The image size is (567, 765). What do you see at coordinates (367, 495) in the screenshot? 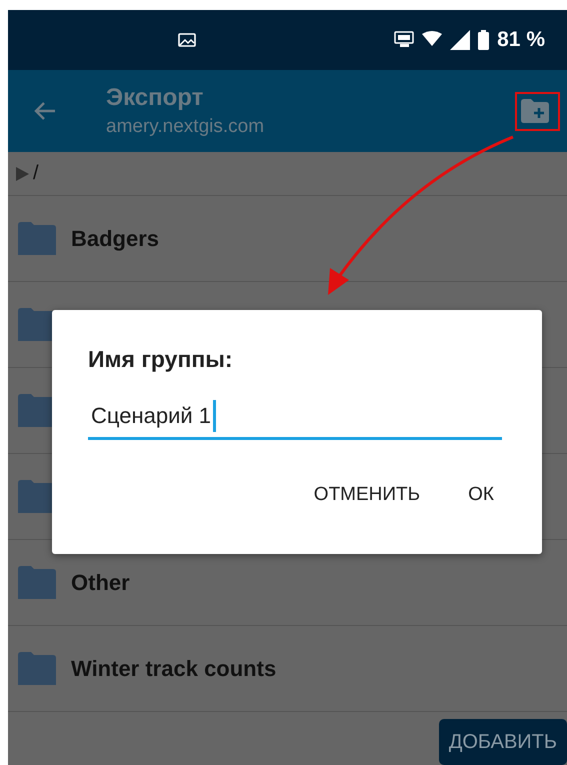
I see `dialog-button: ОТМЕНИТЬ` at bounding box center [367, 495].